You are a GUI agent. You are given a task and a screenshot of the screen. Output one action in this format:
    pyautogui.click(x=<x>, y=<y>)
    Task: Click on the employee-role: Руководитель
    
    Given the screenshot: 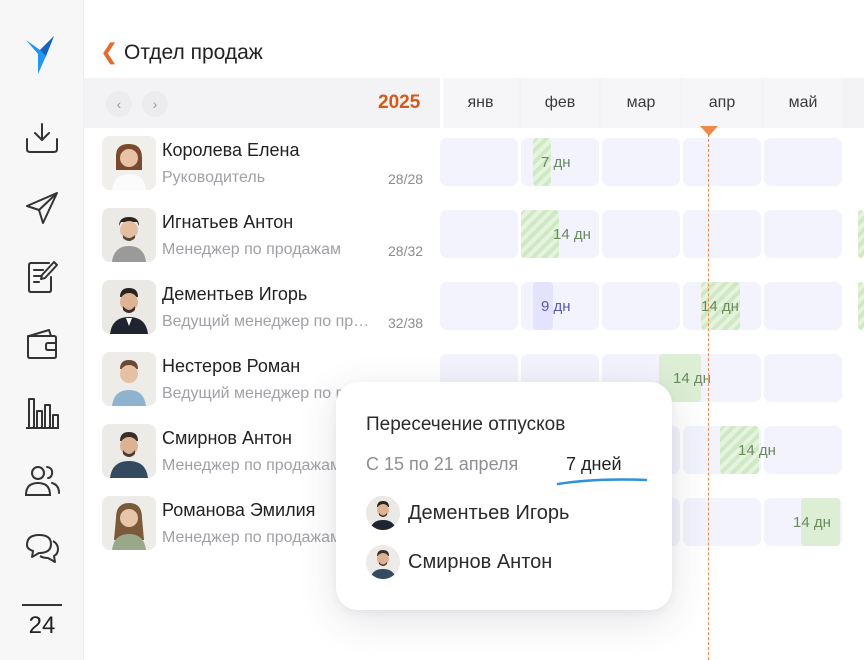 What is the action you would take?
    pyautogui.click(x=214, y=177)
    